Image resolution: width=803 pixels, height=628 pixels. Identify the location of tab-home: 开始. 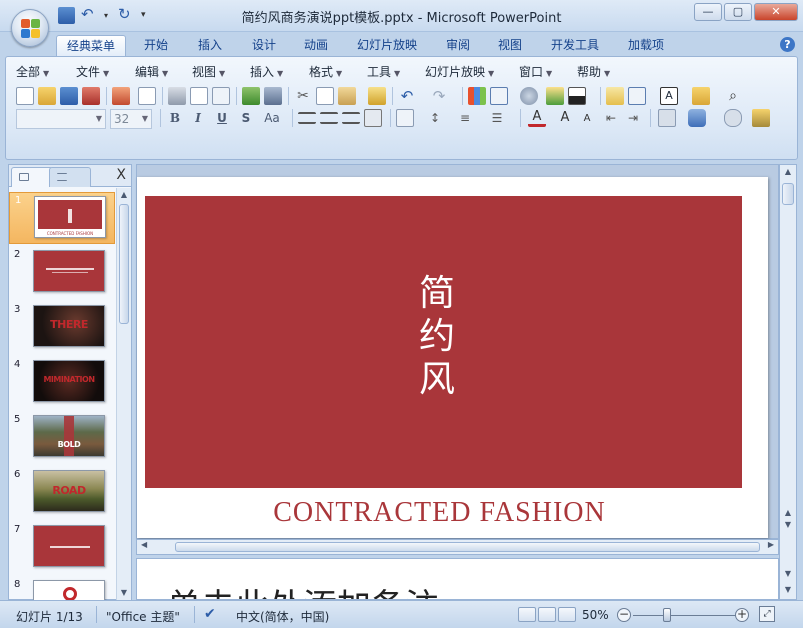
(156, 45).